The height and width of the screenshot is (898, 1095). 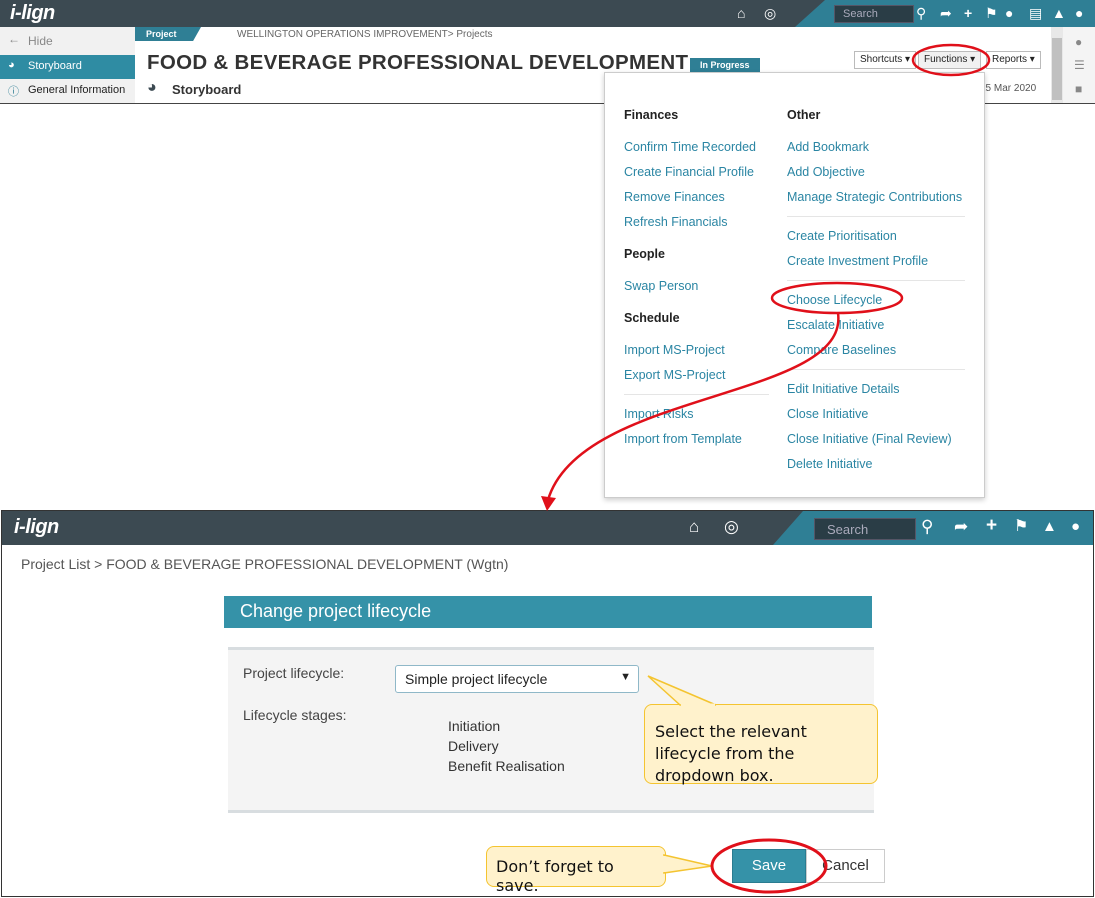 What do you see at coordinates (885, 60) in the screenshot?
I see `shortcuts-button: Shortcuts ▾` at bounding box center [885, 60].